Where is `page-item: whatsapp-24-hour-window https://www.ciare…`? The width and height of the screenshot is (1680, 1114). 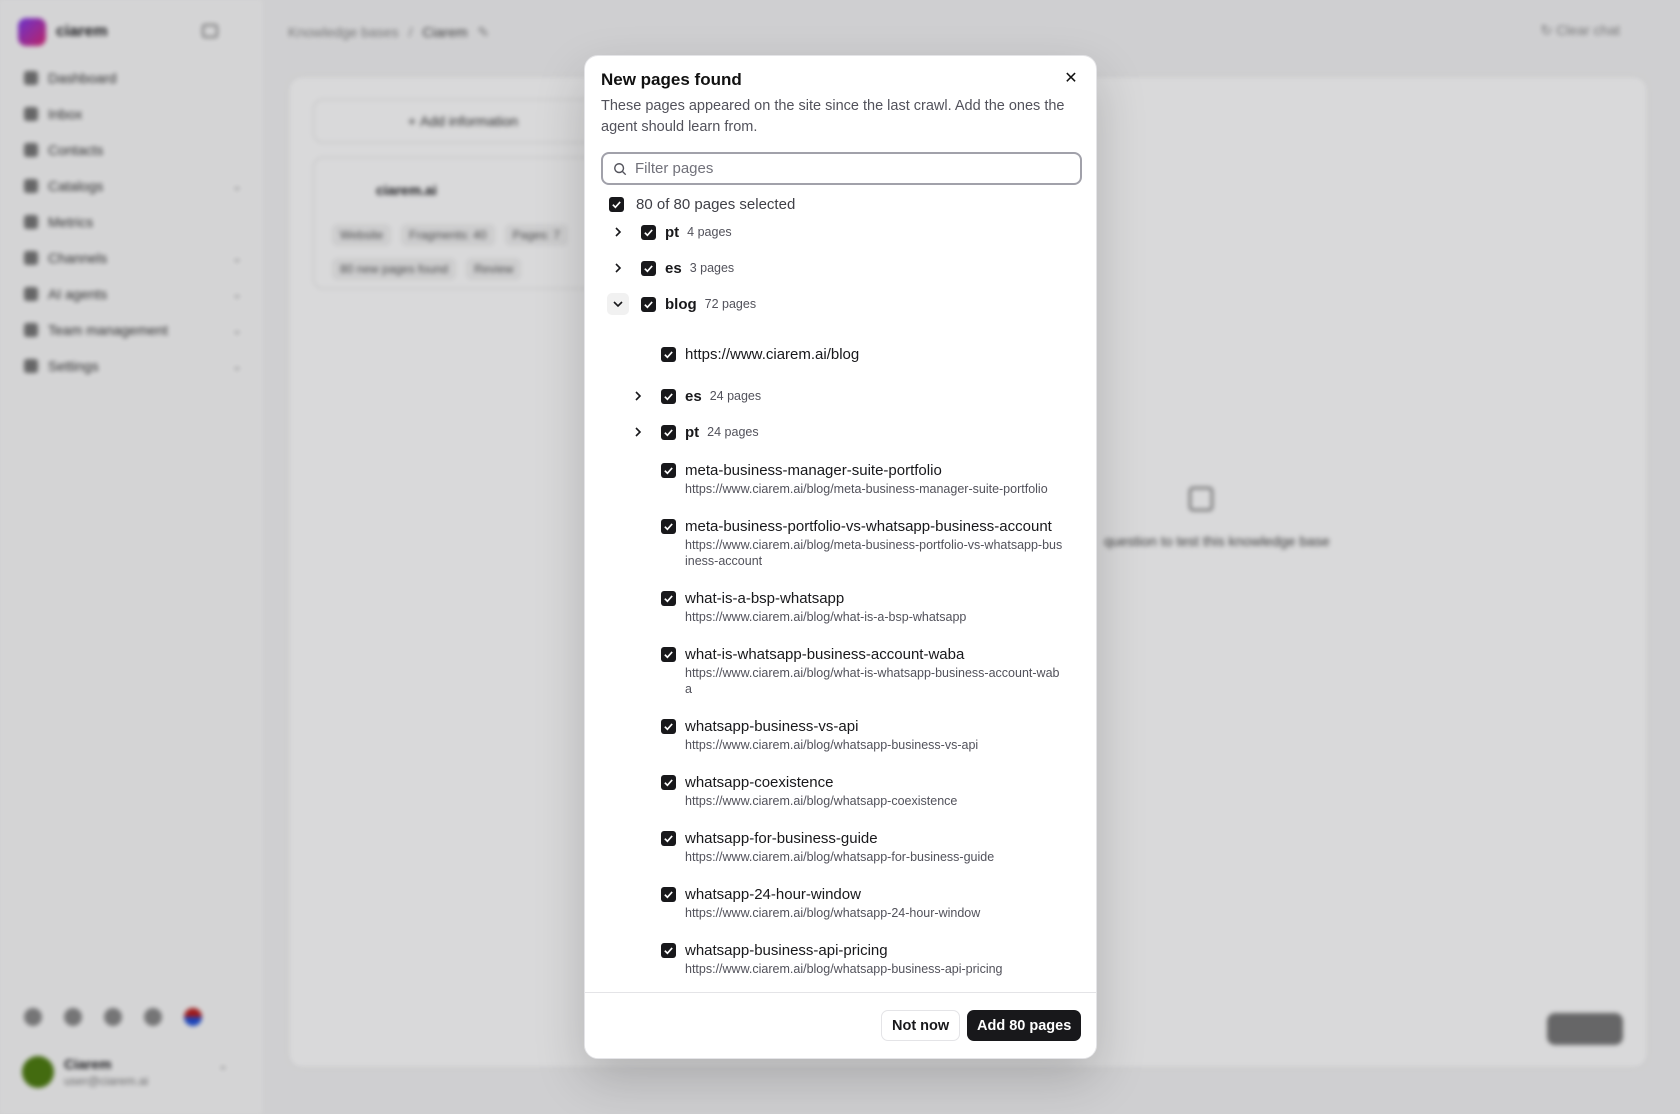
page-item: whatsapp-24-hour-window https://www.ciare… is located at coordinates (863, 903).